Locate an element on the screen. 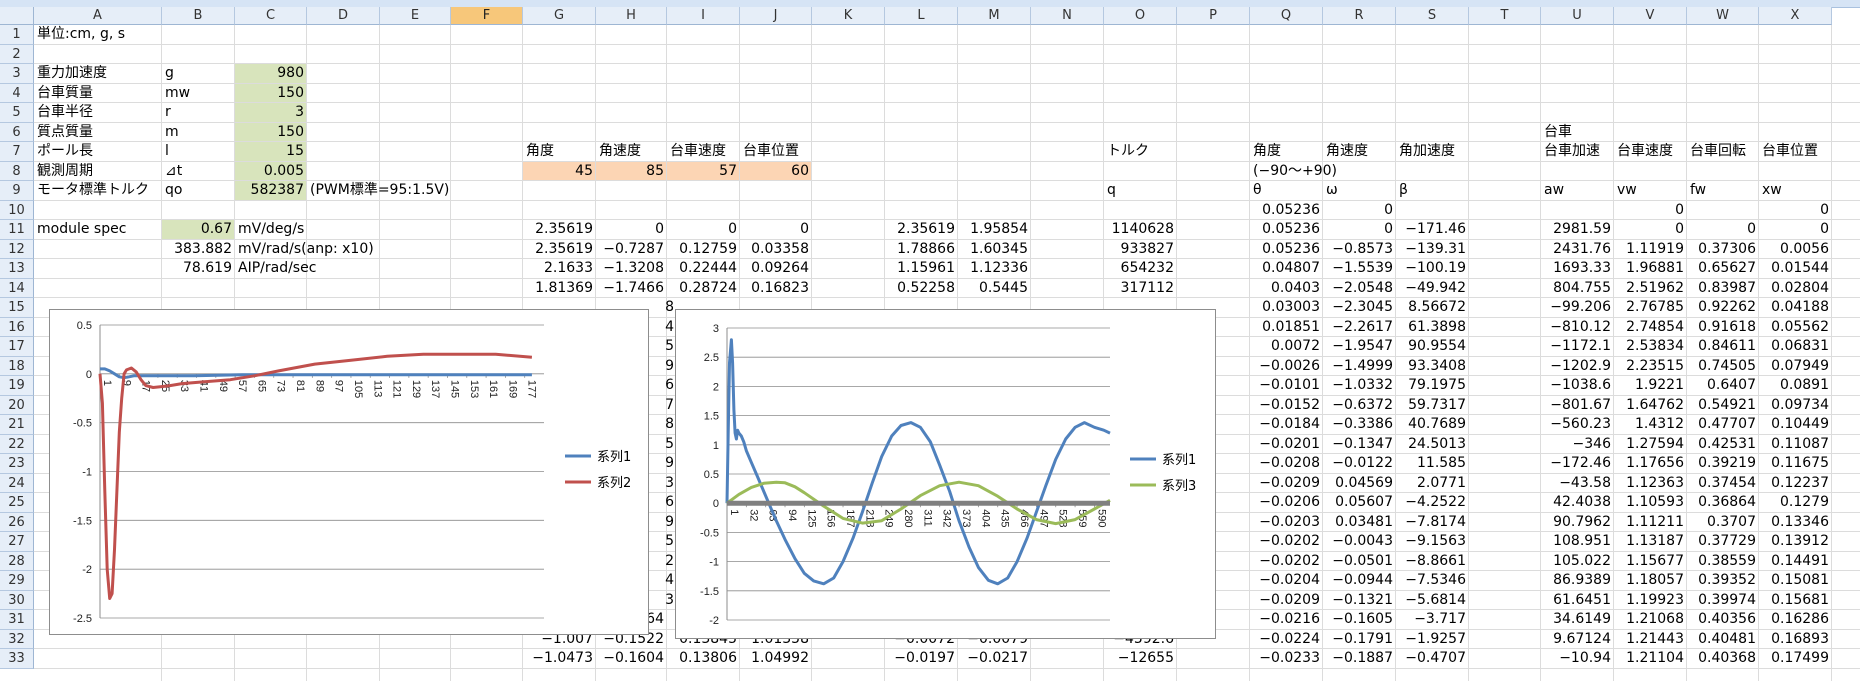 This screenshot has width=1860, height=681. column-header-l: L is located at coordinates (921, 16).